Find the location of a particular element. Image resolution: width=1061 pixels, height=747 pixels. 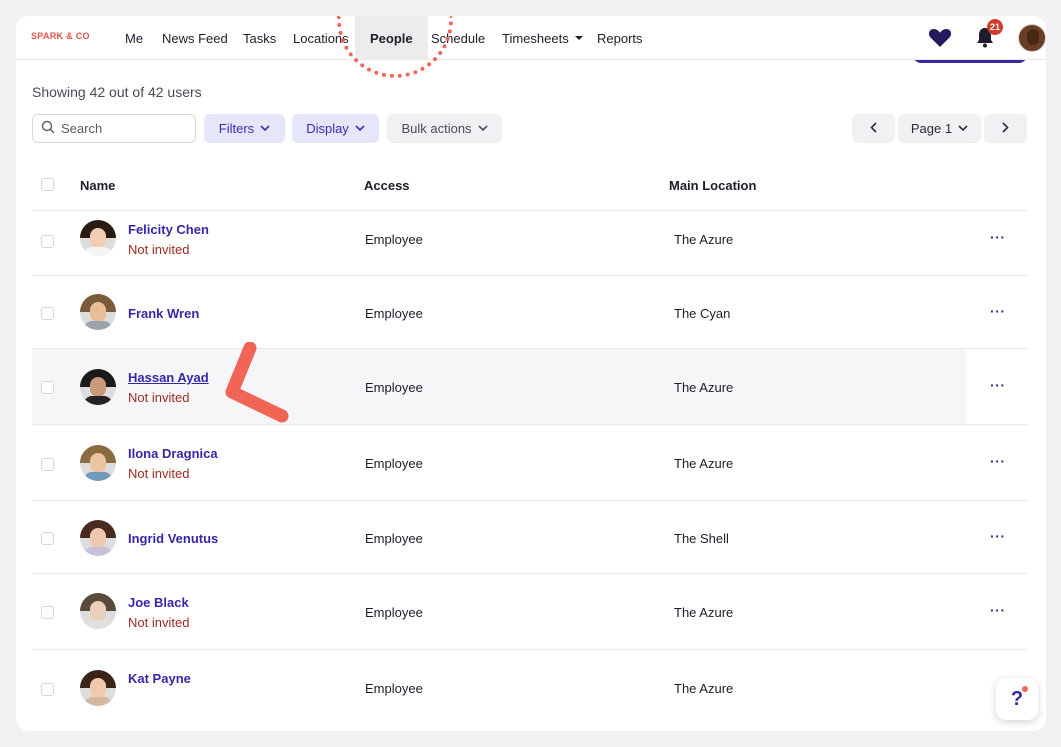

nav-item-me: Me is located at coordinates (134, 38).